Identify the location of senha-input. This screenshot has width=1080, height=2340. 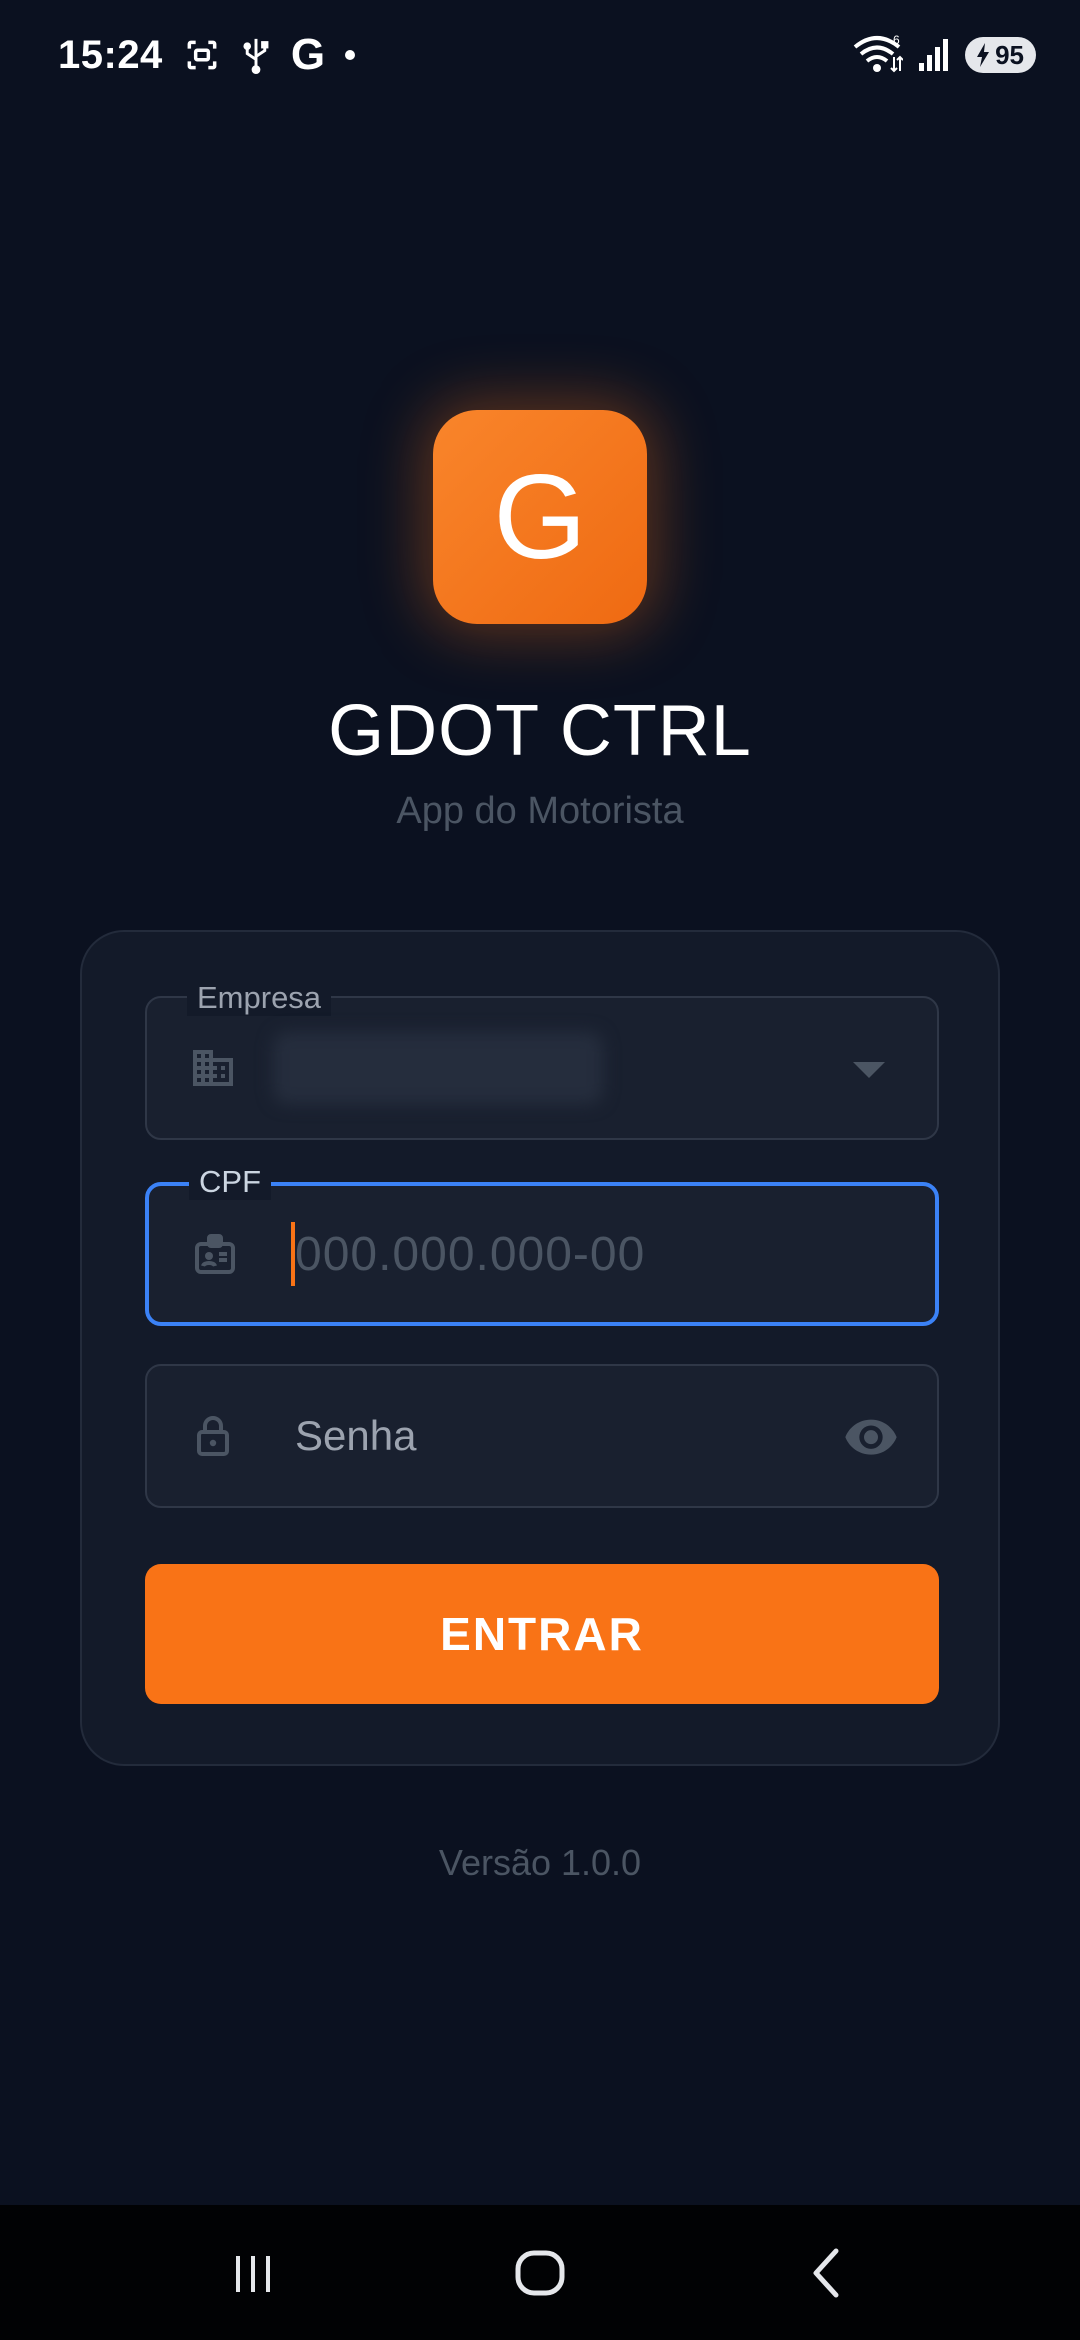
(547, 1436).